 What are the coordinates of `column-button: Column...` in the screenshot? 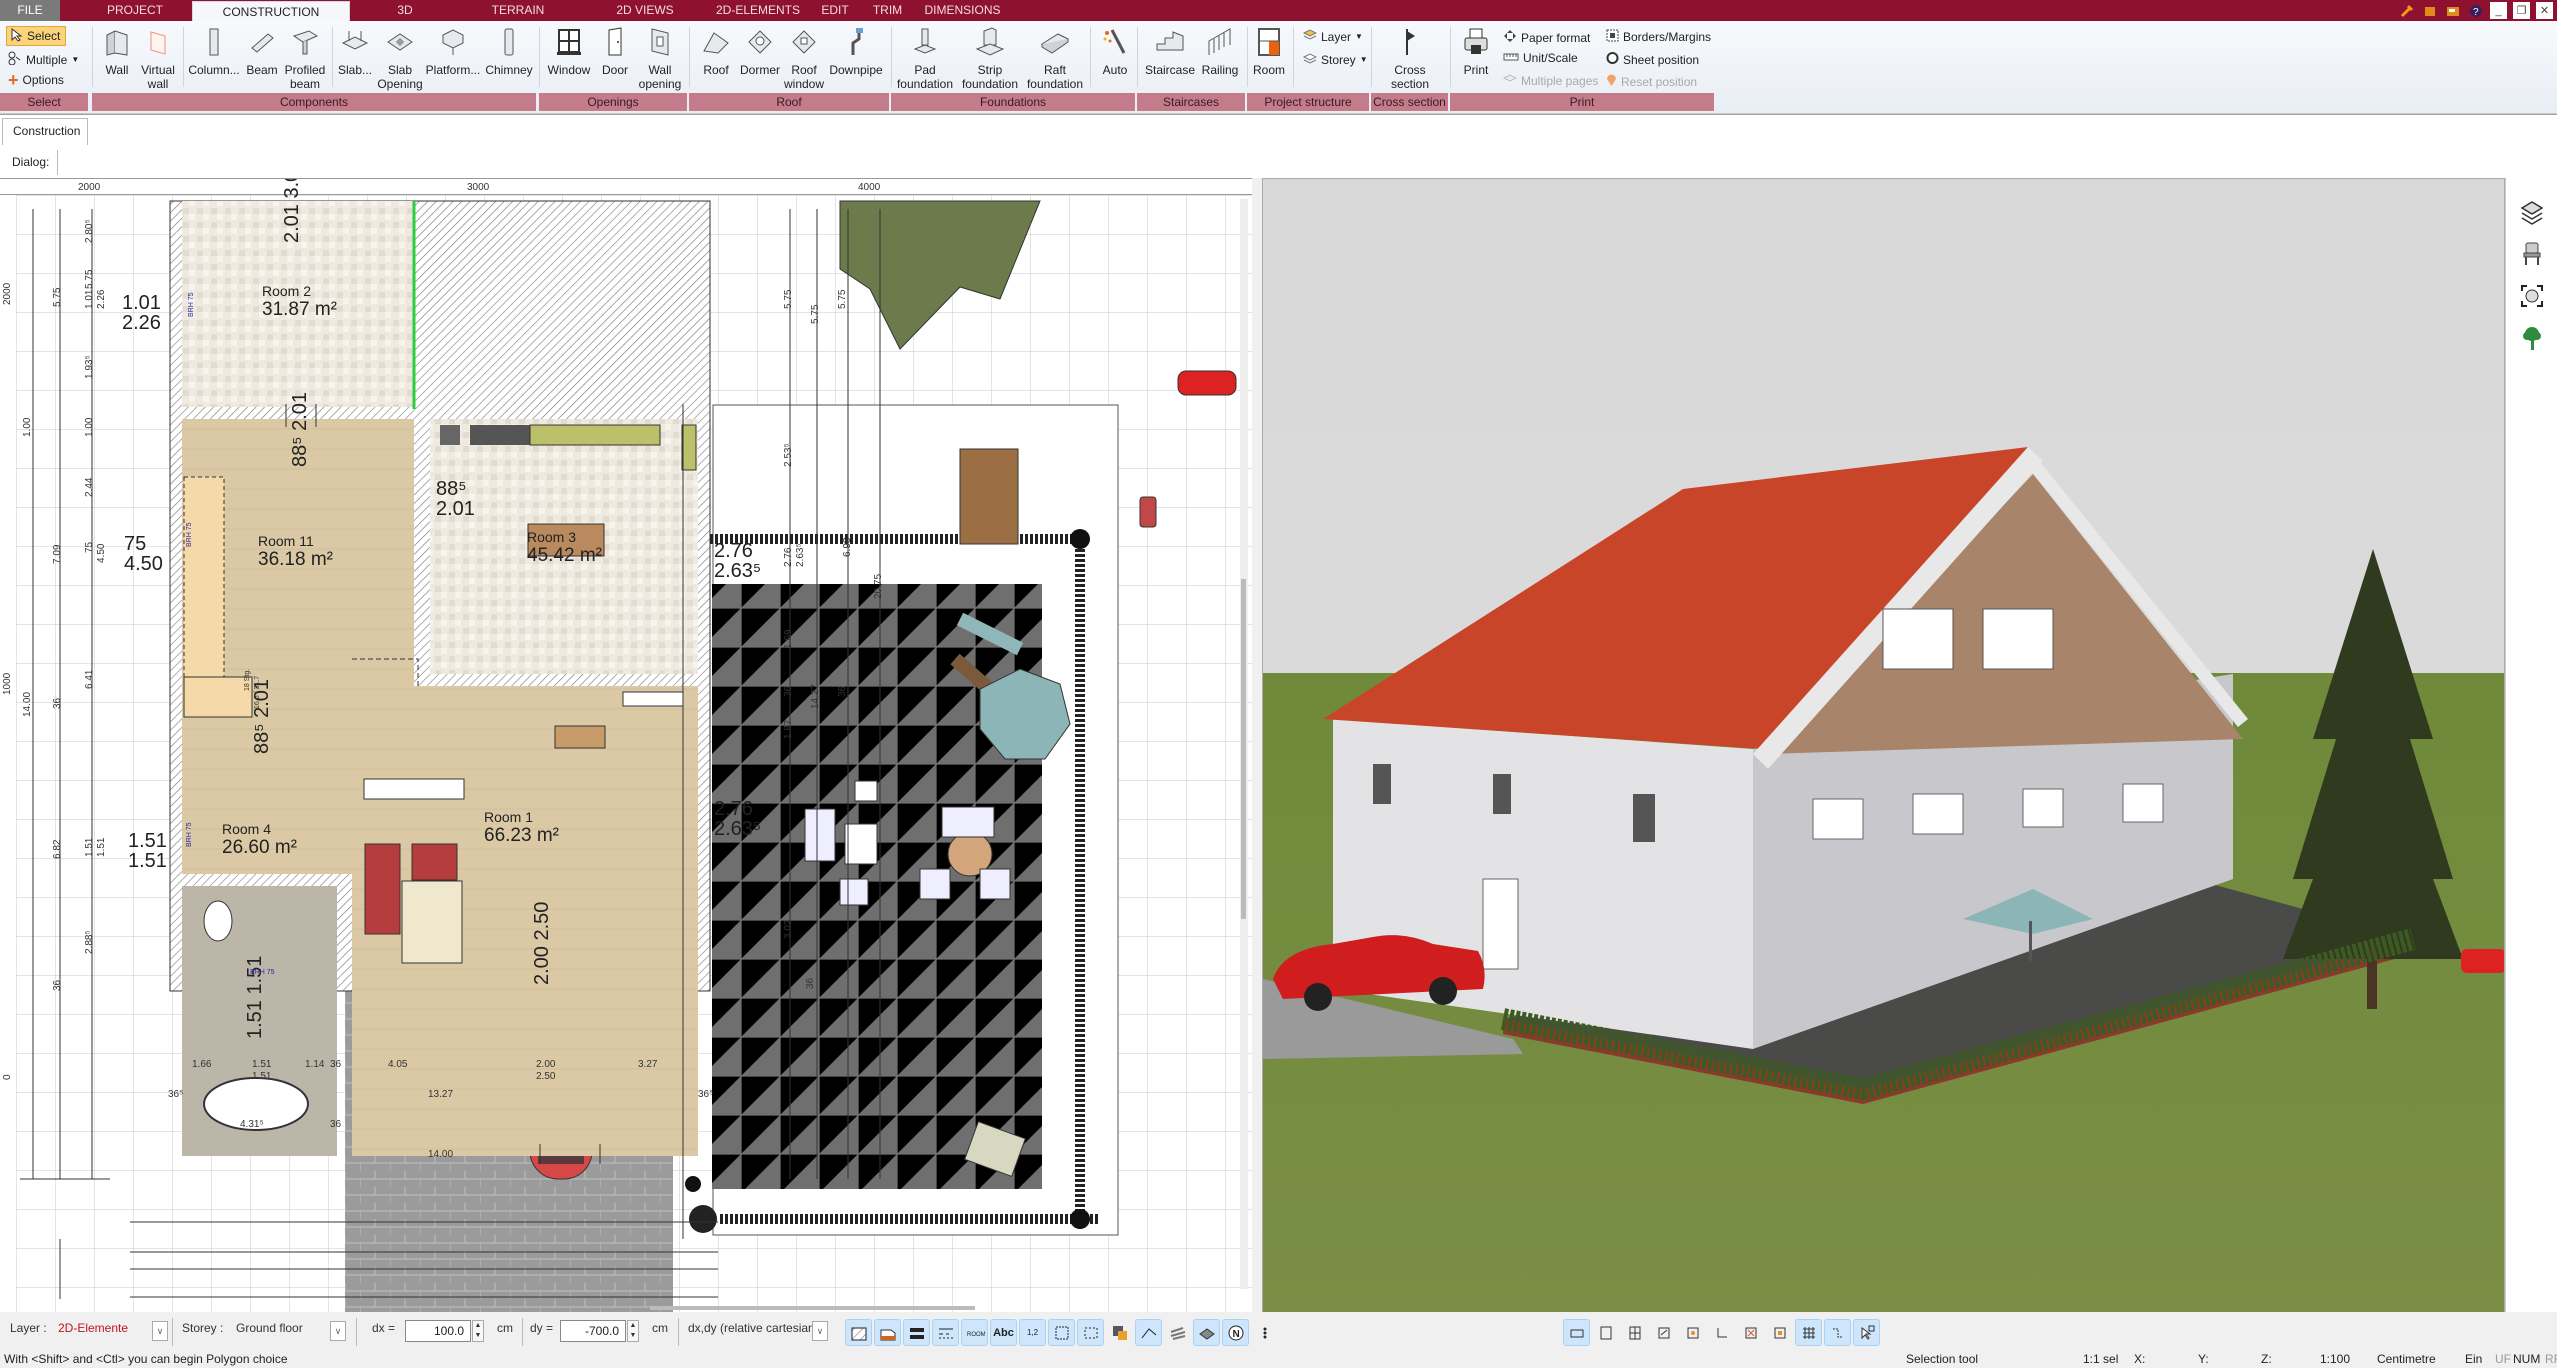 It's located at (214, 52).